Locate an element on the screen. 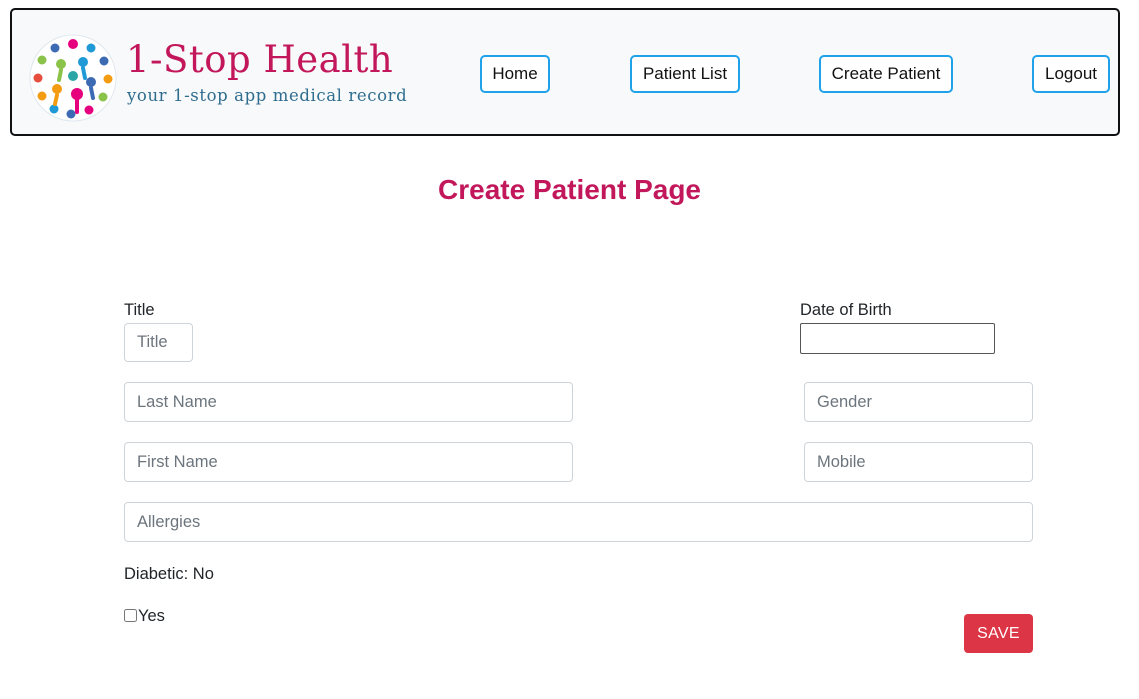  nav-patient-list-button: Patient List is located at coordinates (685, 74).